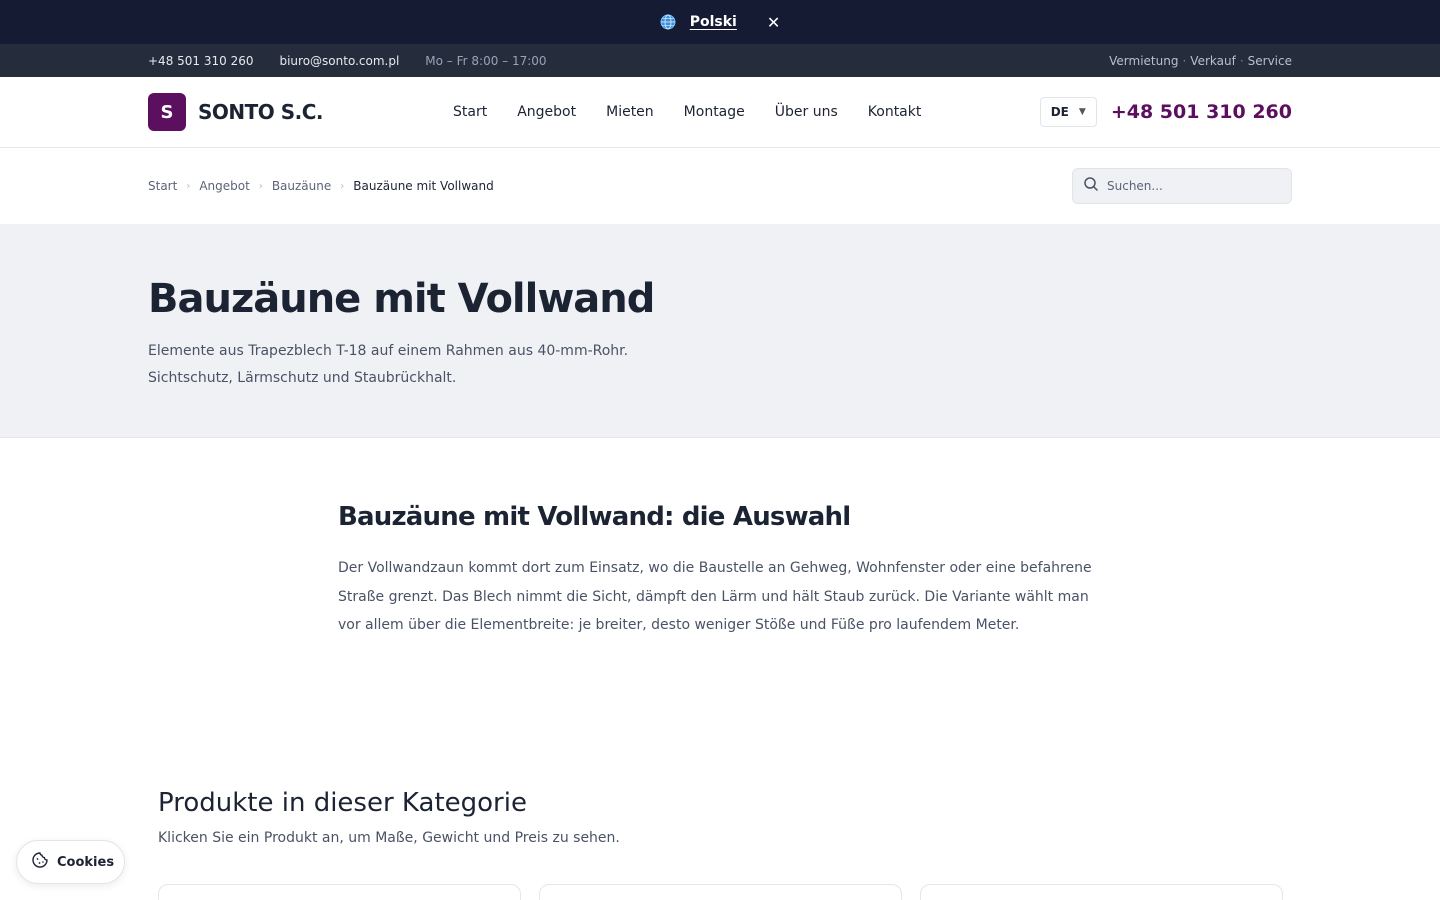 The height and width of the screenshot is (900, 1440). I want to click on topbar-hours: Mo – Fr 8:00 – 17:00, so click(486, 60).